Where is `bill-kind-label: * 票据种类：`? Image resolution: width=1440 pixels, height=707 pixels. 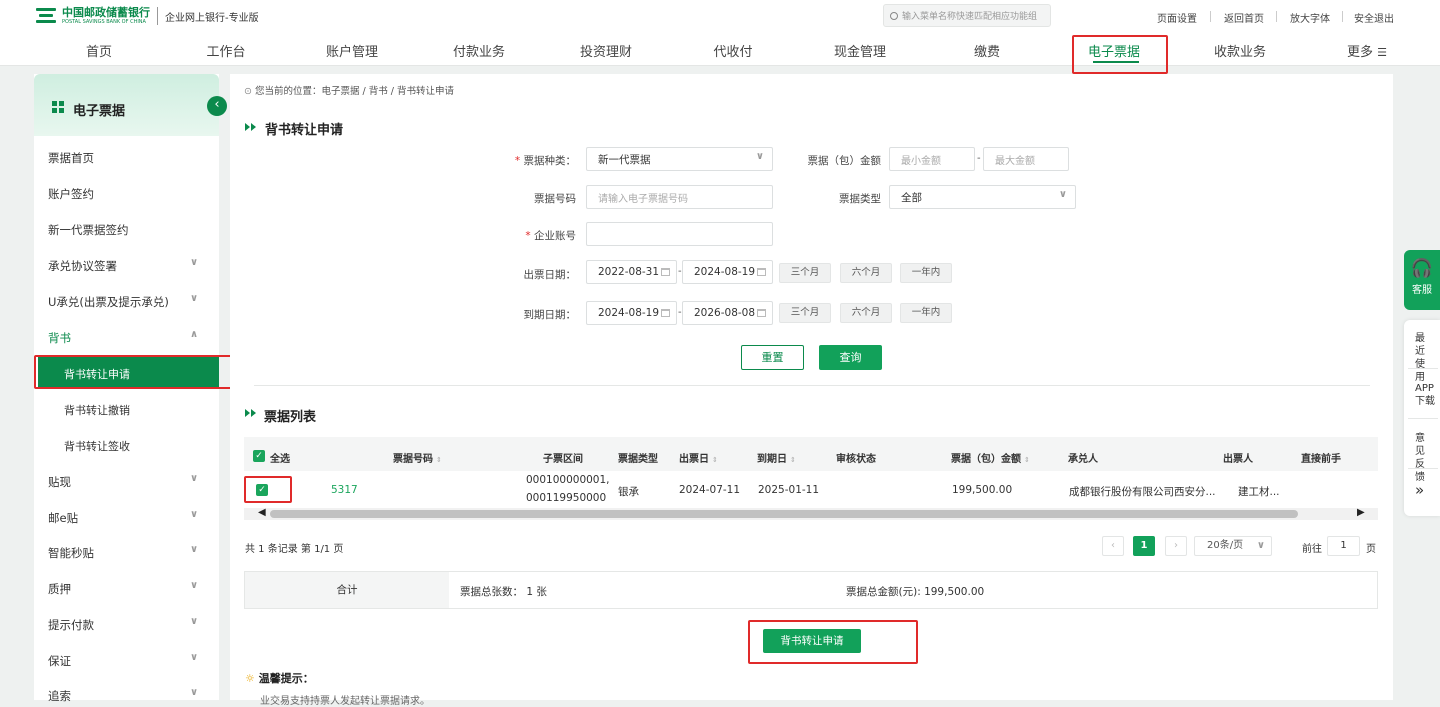 bill-kind-label: * 票据种类： is located at coordinates (545, 161).